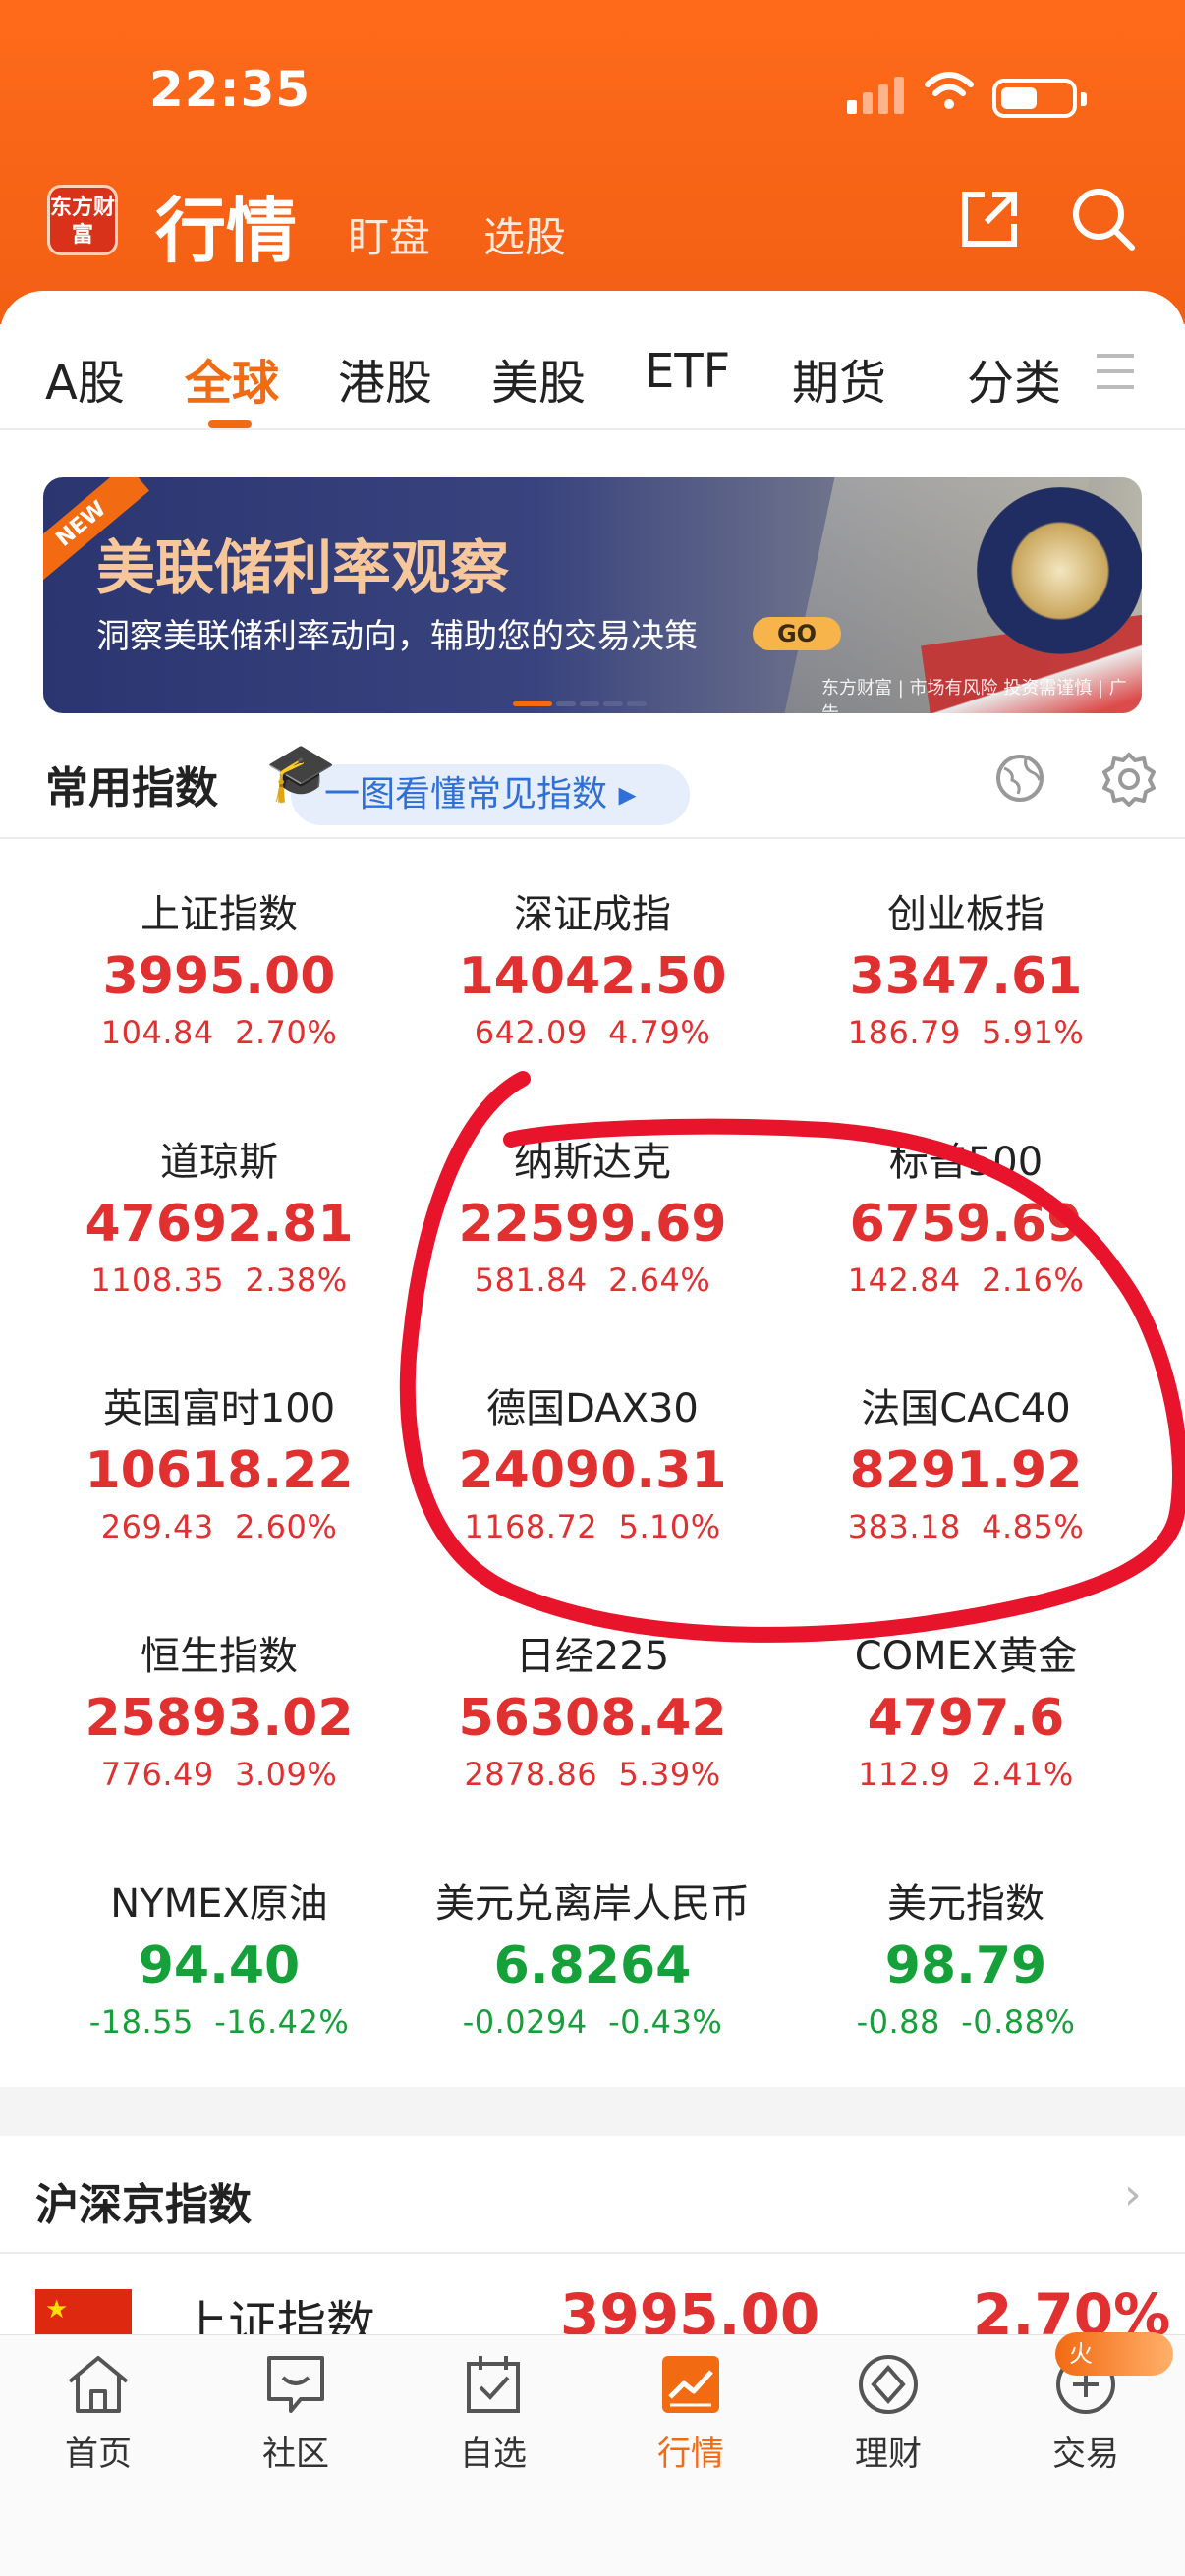 This screenshot has width=1185, height=2576. I want to click on search-icon, so click(1104, 219).